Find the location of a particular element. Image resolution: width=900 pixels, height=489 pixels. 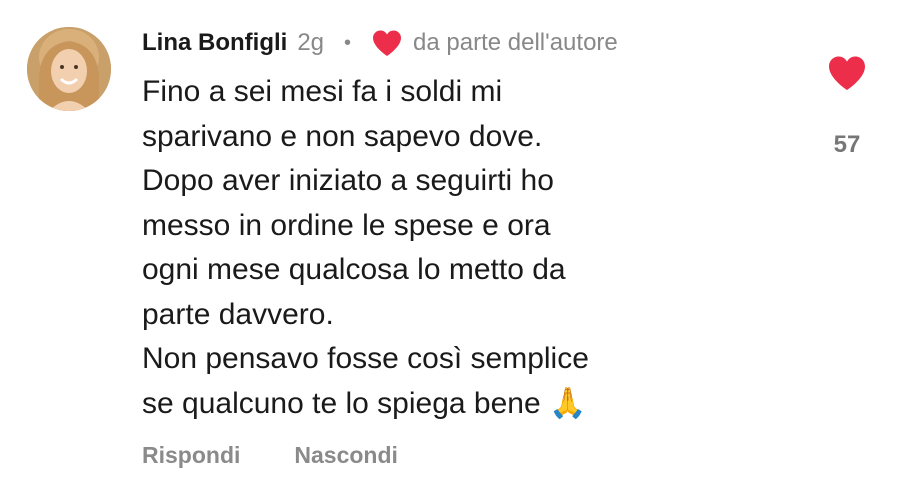

hide-button: Nascondi is located at coordinates (346, 455).